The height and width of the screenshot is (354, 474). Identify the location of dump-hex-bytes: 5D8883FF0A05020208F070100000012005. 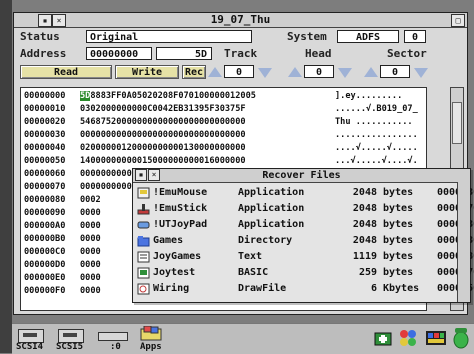
(168, 96).